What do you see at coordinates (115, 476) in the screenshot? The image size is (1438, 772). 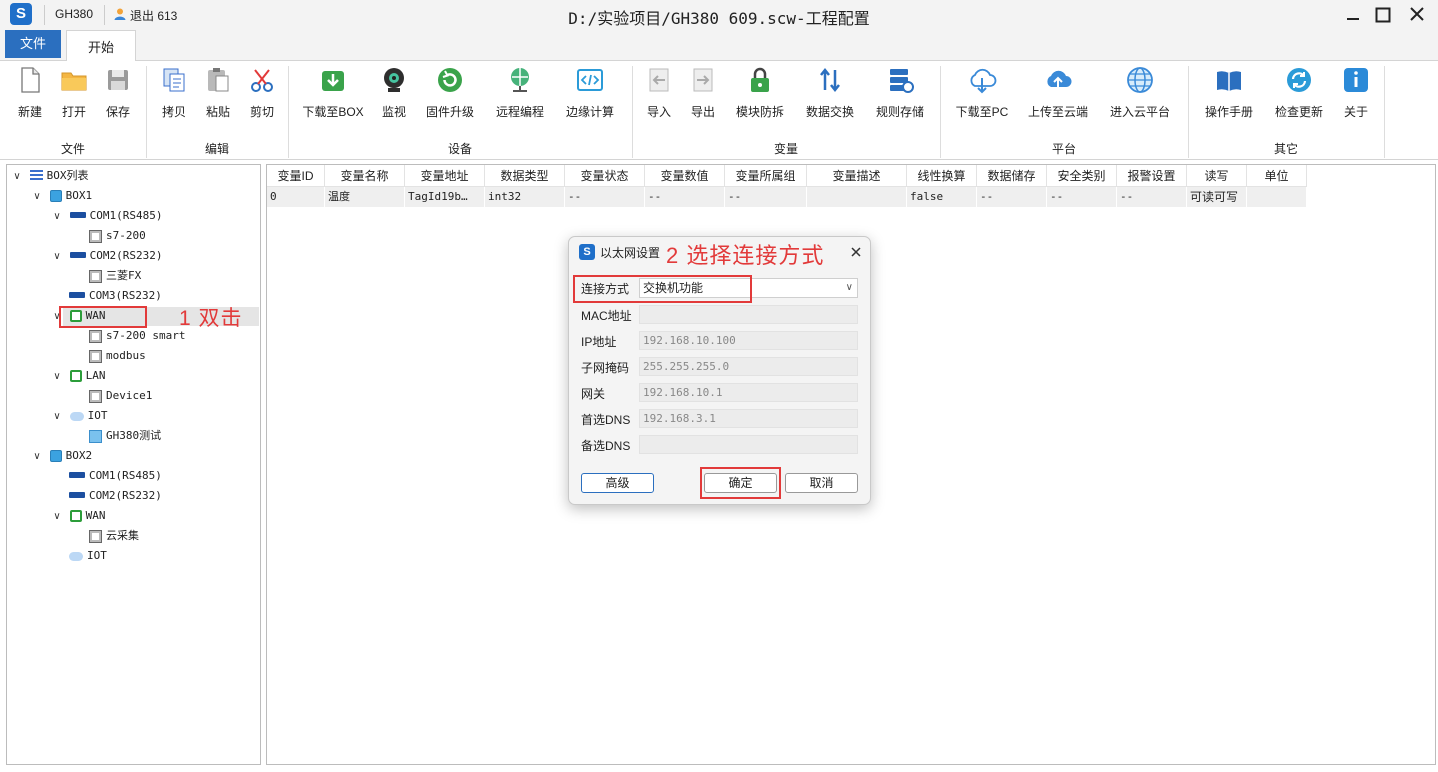 I see `tree-node-box2-com1: COM1(RS485)` at bounding box center [115, 476].